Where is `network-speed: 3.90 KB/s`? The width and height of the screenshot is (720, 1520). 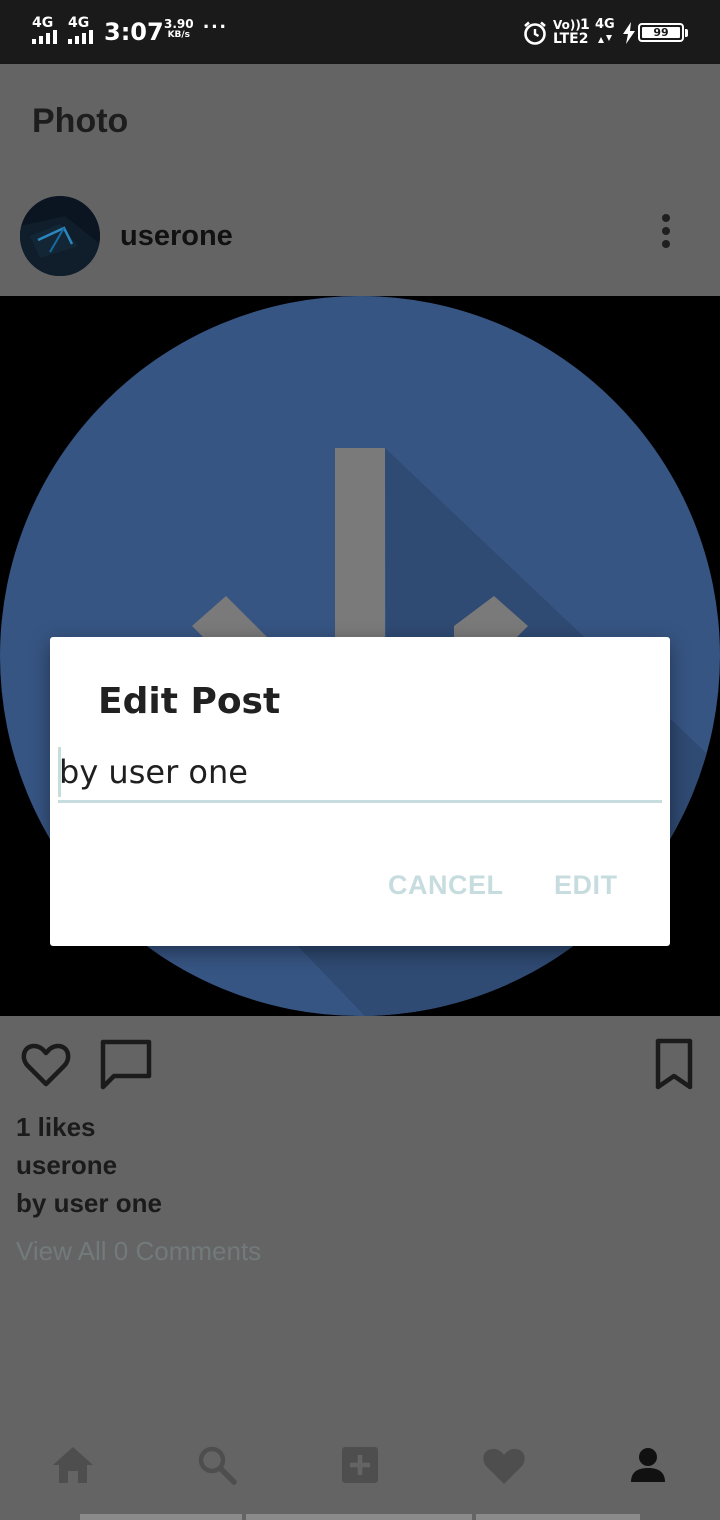
network-speed: 3.90 KB/s is located at coordinates (179, 29).